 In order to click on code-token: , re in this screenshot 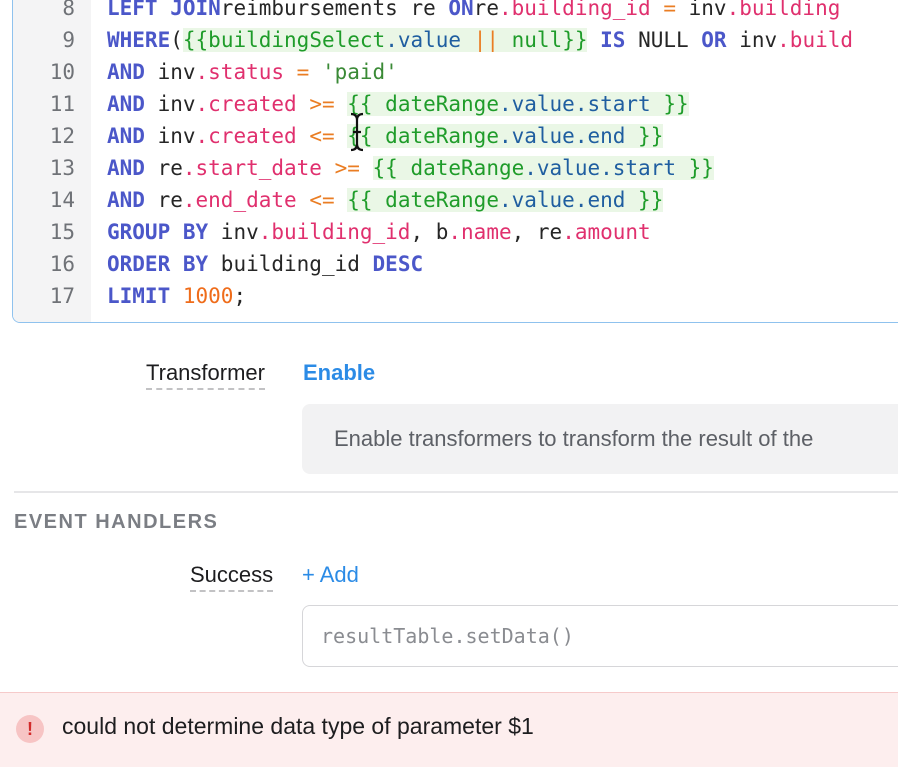, I will do `click(537, 232)`.